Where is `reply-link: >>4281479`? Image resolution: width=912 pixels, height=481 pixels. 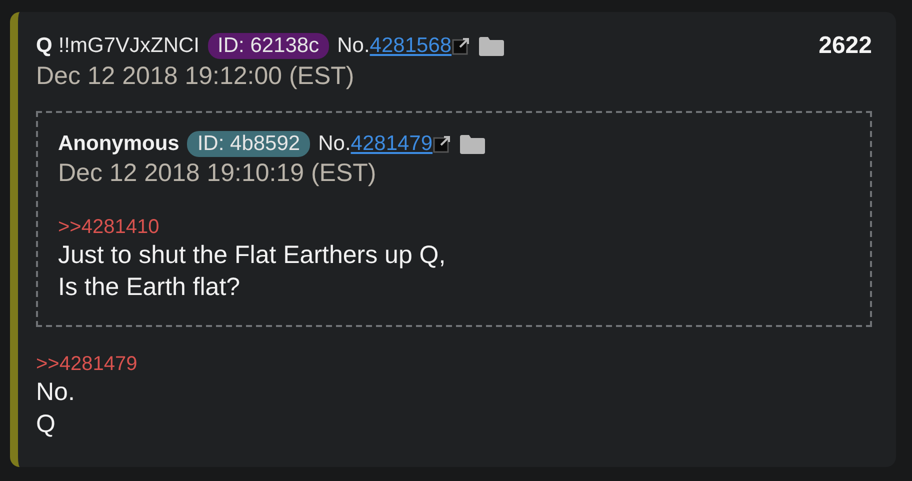
reply-link: >>4281479 is located at coordinates (87, 364).